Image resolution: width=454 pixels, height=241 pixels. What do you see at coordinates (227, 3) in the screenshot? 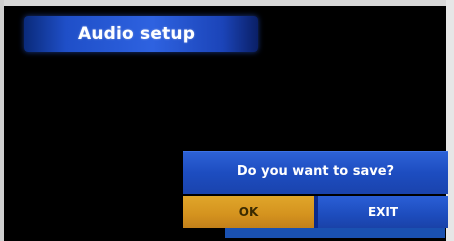
I see `screen-bezel-top` at bounding box center [227, 3].